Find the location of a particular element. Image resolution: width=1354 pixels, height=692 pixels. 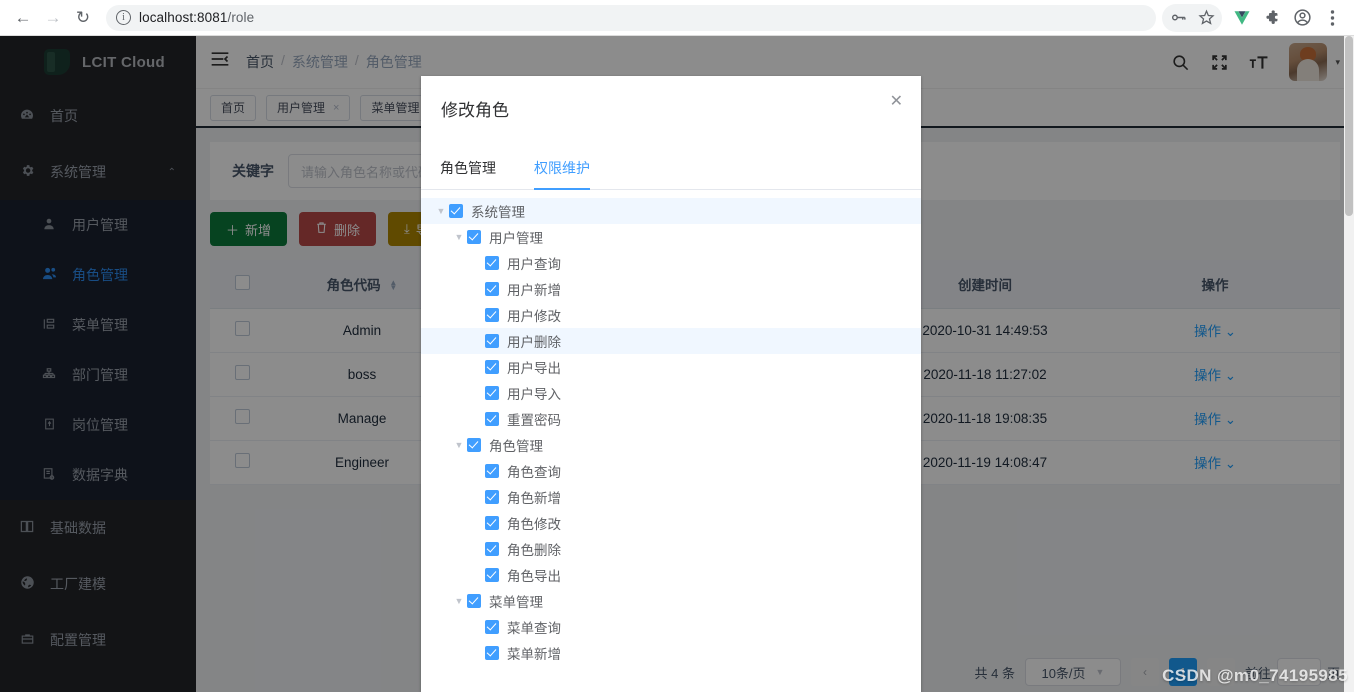

reload-icon: ↻ is located at coordinates (83, 18).